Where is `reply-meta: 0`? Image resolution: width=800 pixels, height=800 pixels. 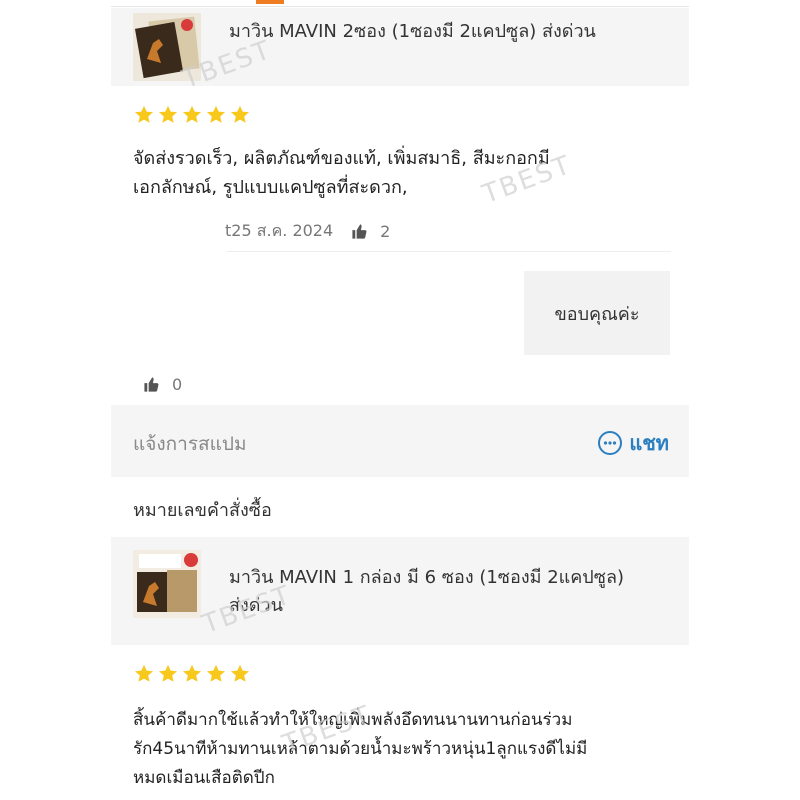
reply-meta: 0 is located at coordinates (162, 384).